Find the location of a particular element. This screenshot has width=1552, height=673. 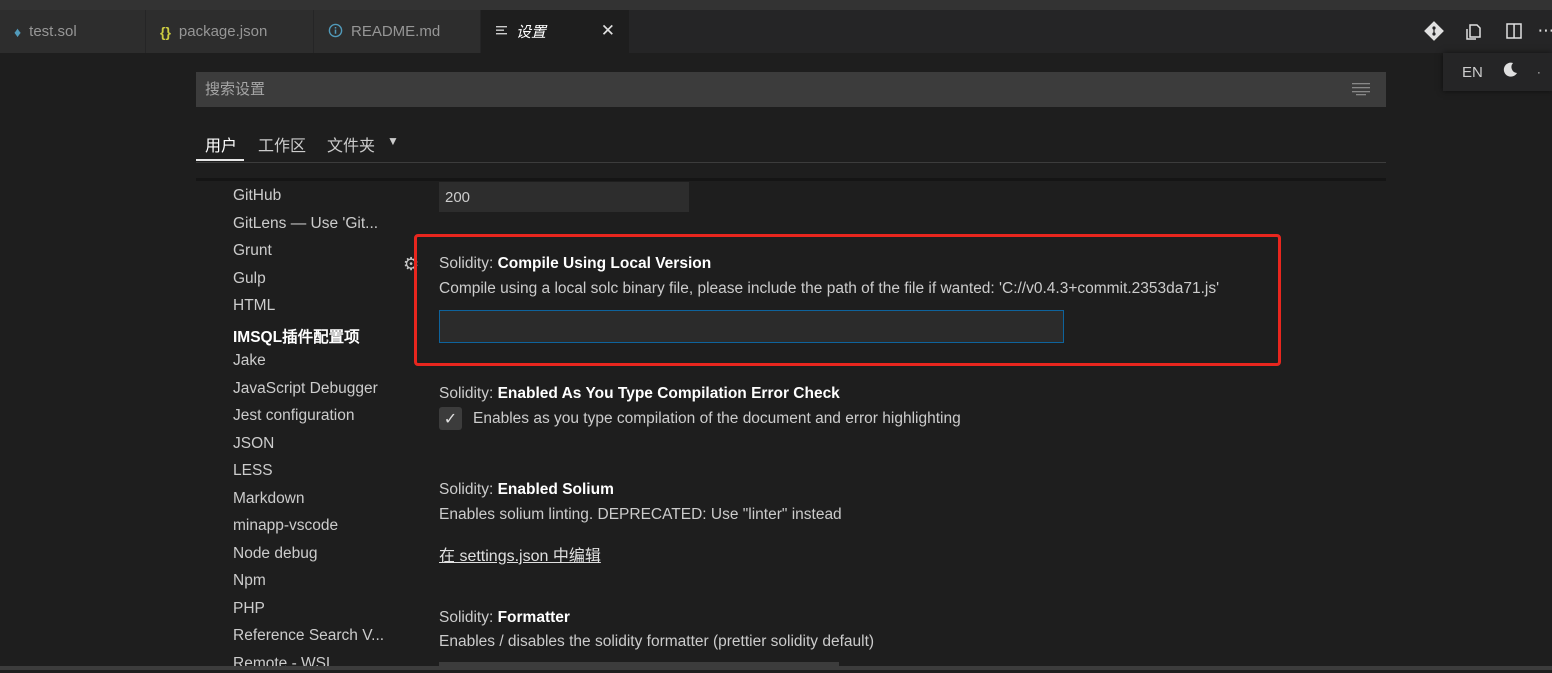

bottom-strip is located at coordinates (776, 668).